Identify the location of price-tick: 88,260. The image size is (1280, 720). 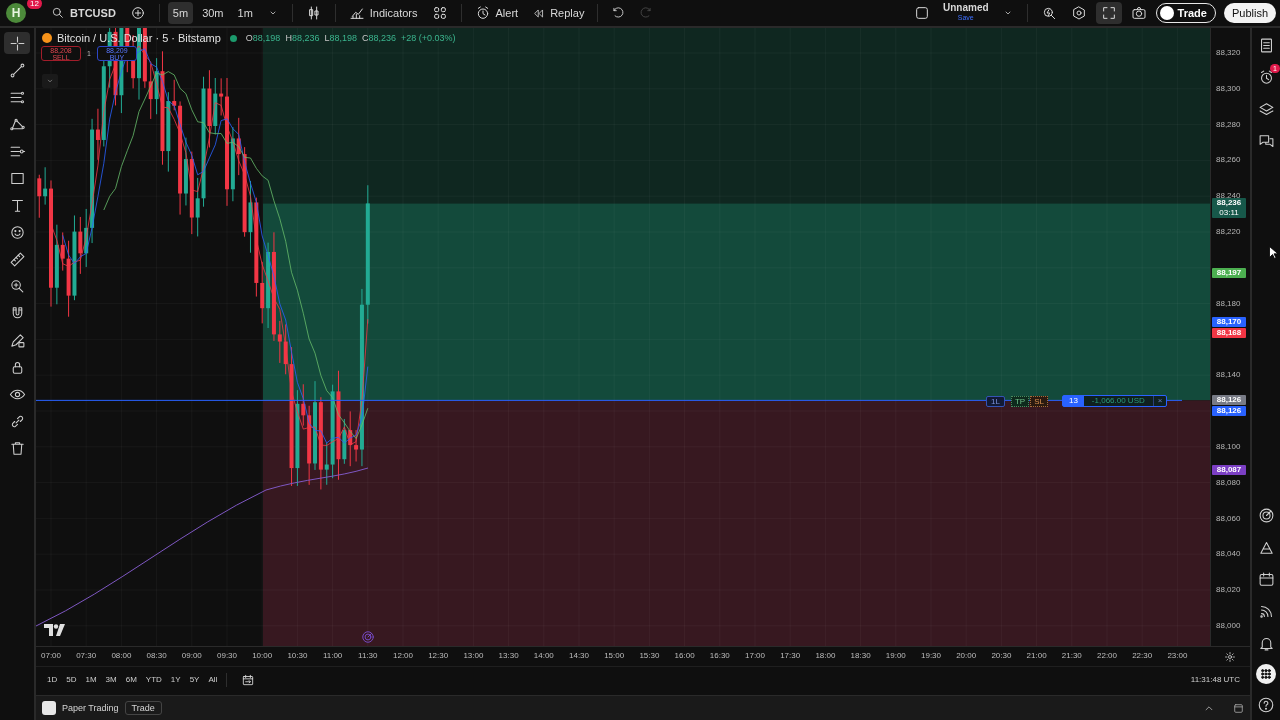
(1228, 160).